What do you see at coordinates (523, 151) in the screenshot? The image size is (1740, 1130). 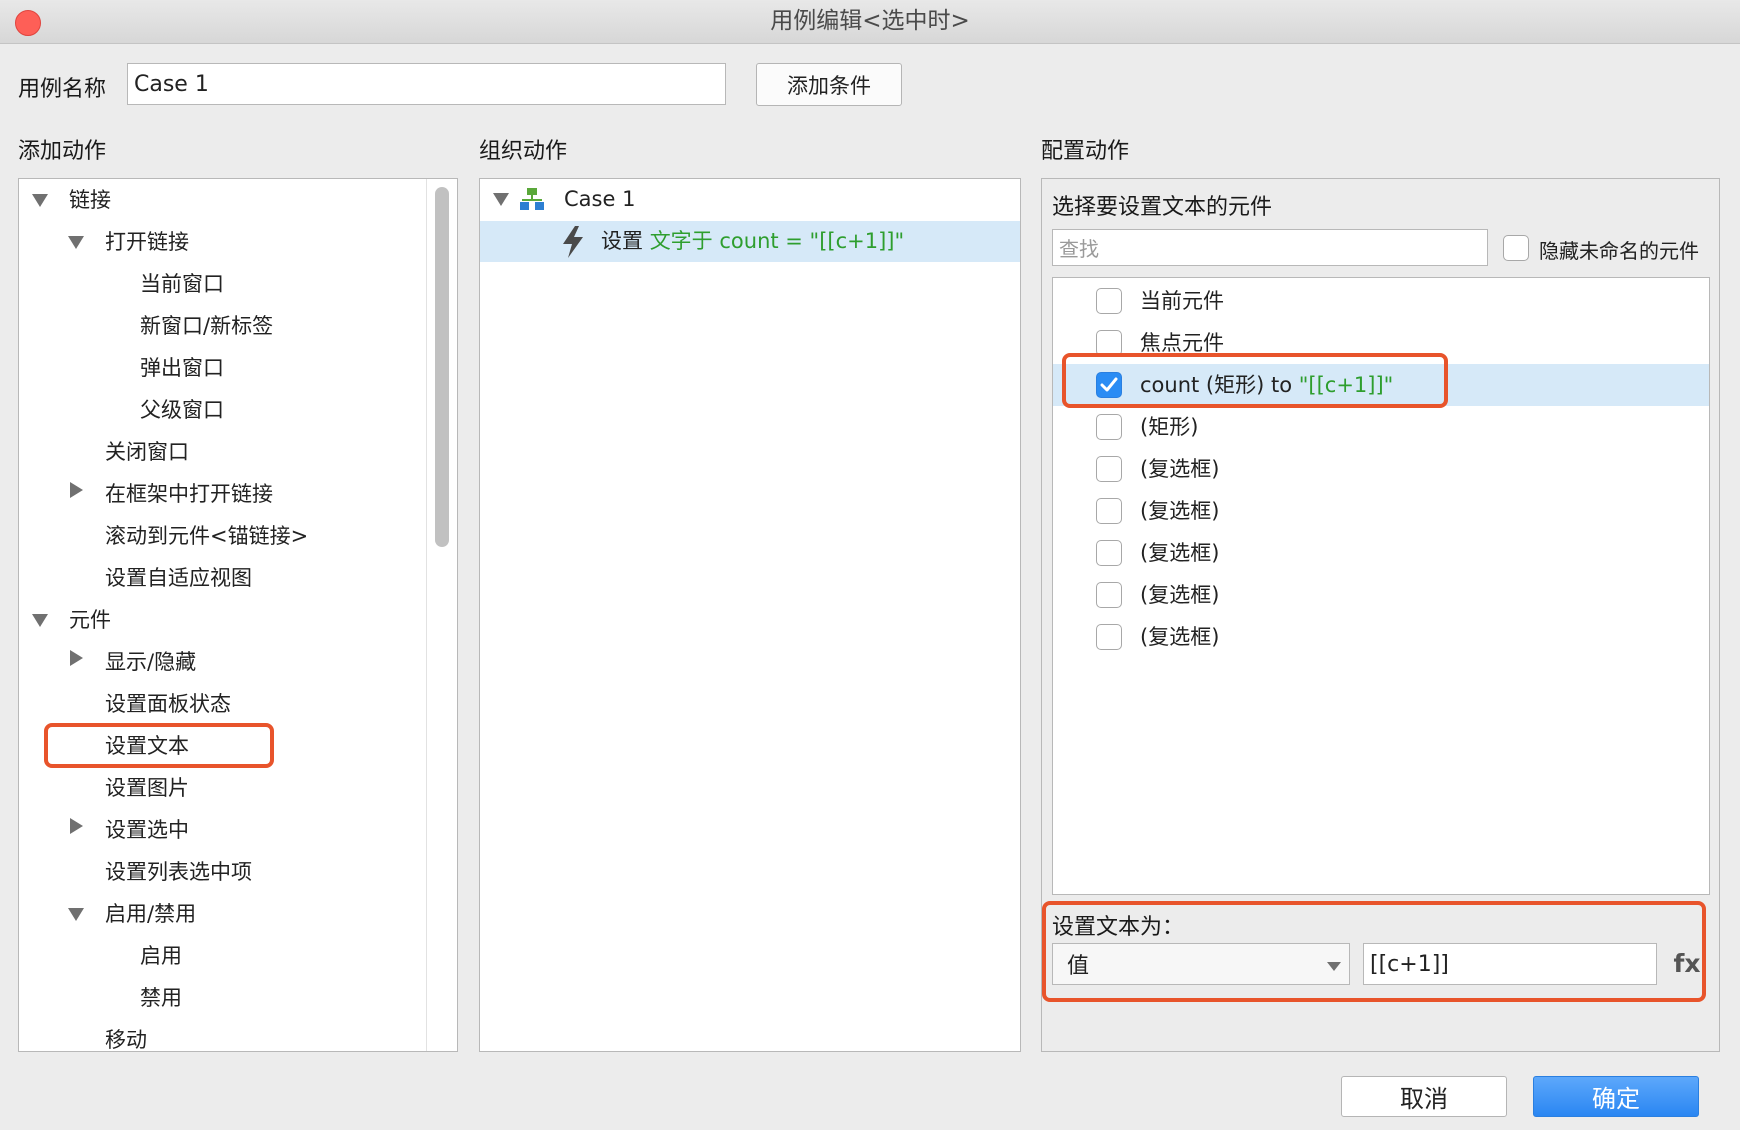 I see `organize-actions-heading: 组织动作` at bounding box center [523, 151].